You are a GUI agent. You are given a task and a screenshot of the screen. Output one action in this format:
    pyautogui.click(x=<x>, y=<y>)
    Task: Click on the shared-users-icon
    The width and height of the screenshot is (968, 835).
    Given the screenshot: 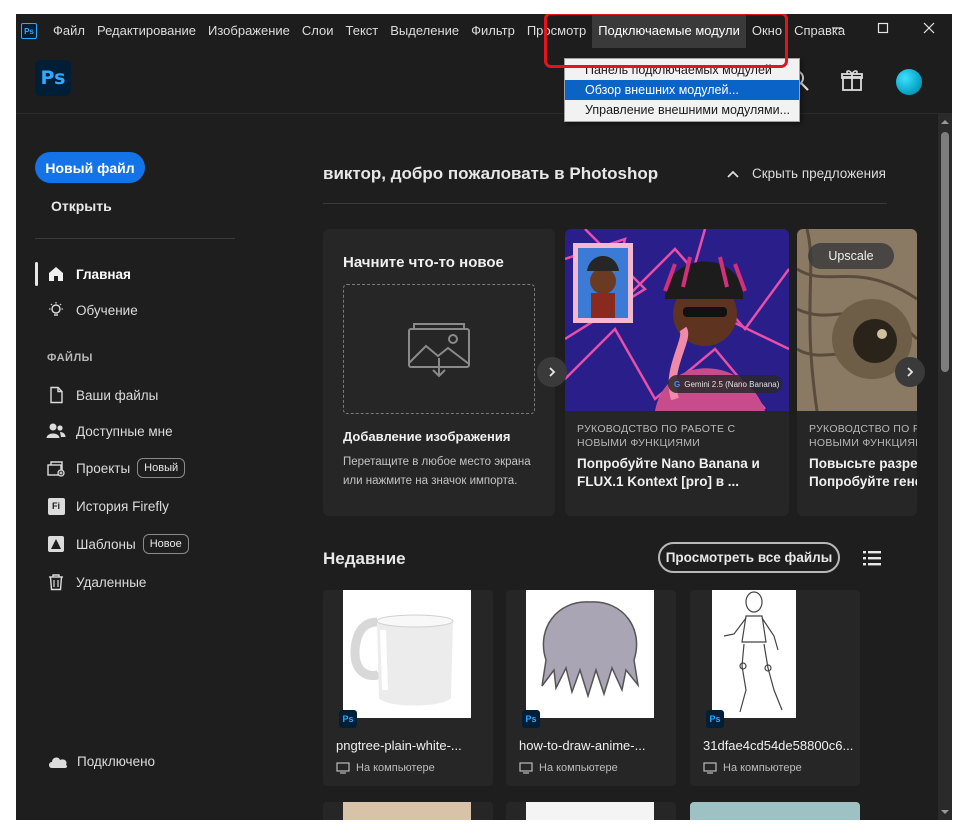 What is the action you would take?
    pyautogui.click(x=56, y=431)
    